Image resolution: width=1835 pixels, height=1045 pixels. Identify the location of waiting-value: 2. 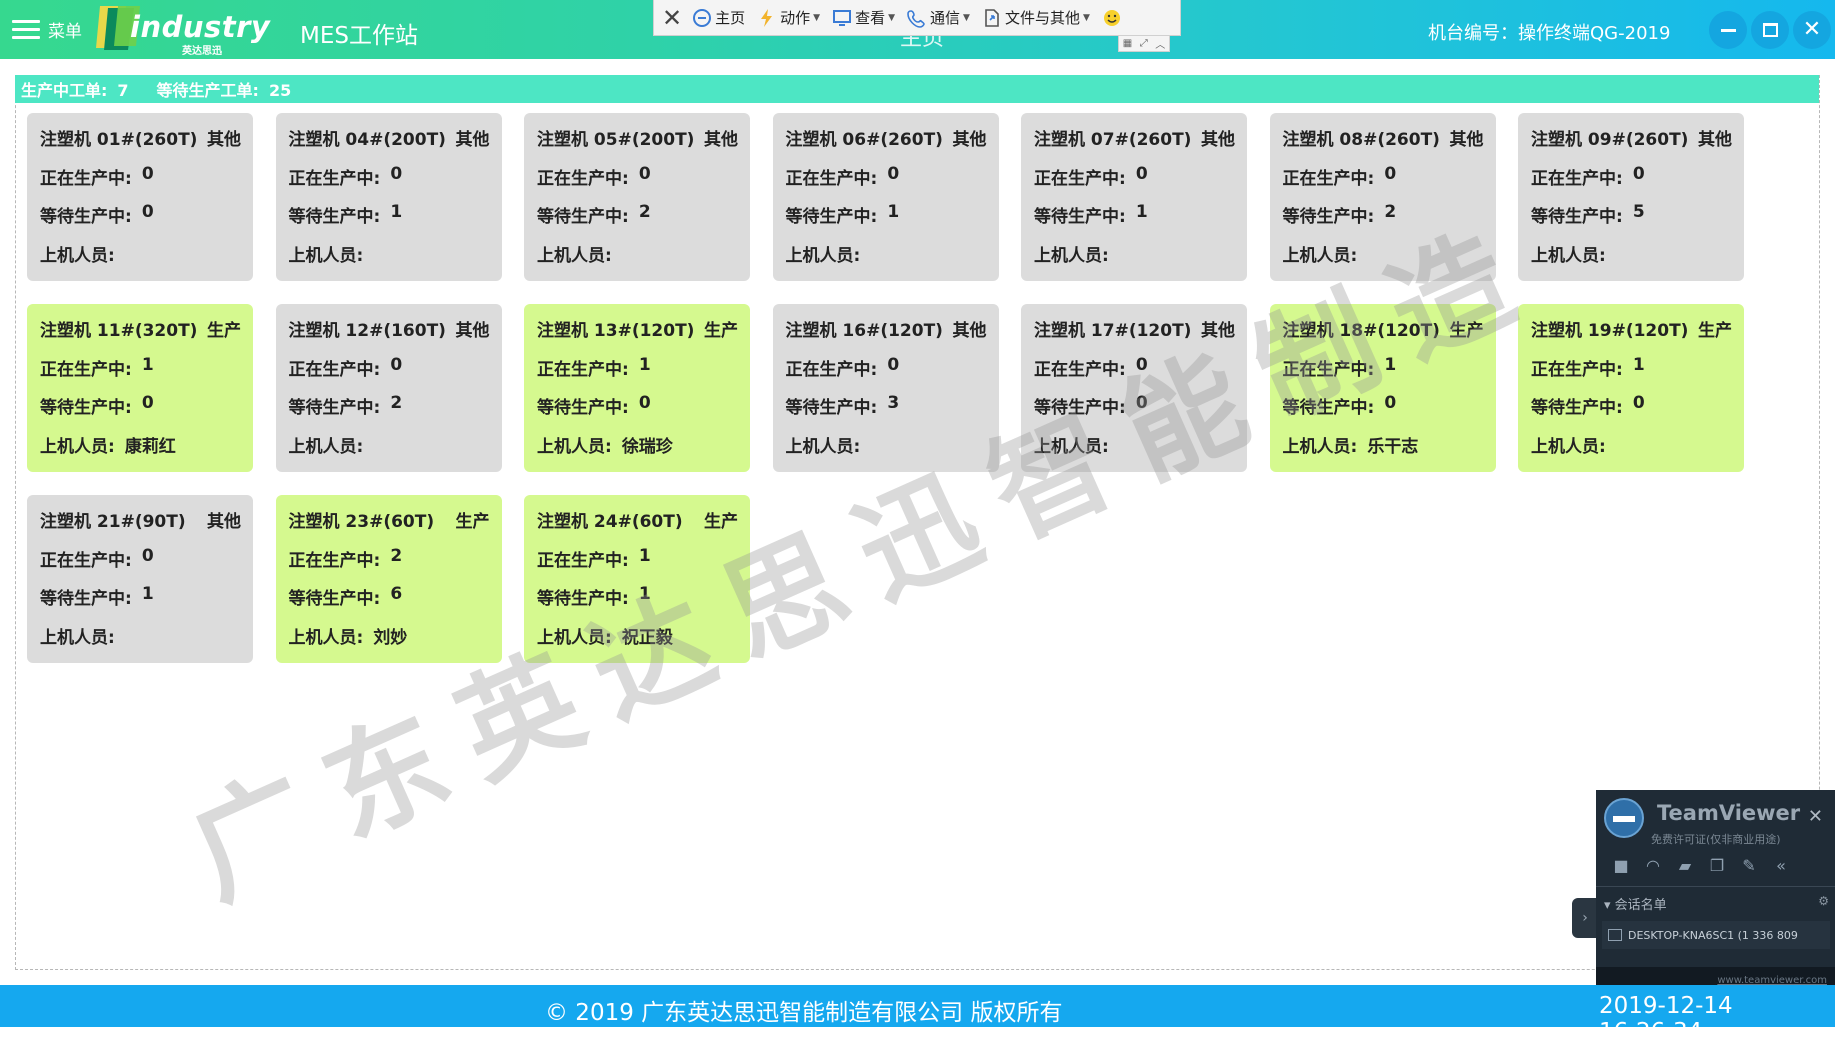
(396, 403).